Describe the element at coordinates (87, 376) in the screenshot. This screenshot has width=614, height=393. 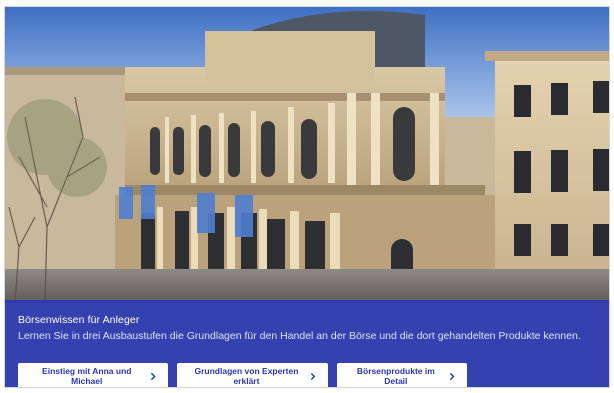
I see `einstieg-button-label: Einstieg mit Anna und Michael` at that location.